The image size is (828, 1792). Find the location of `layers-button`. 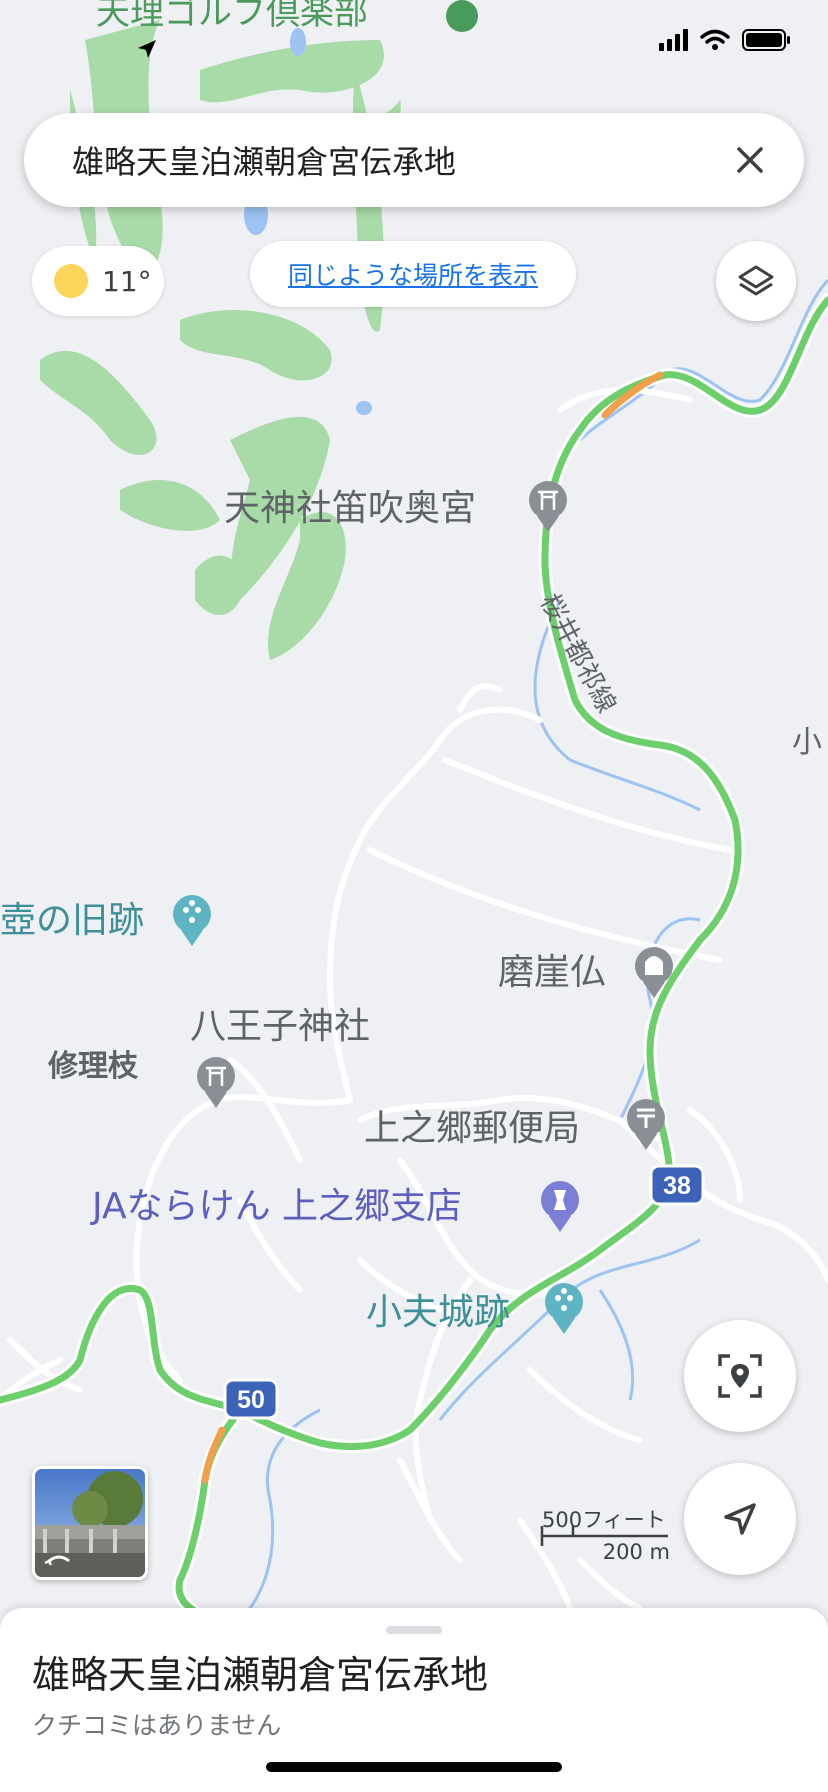

layers-button is located at coordinates (756, 281).